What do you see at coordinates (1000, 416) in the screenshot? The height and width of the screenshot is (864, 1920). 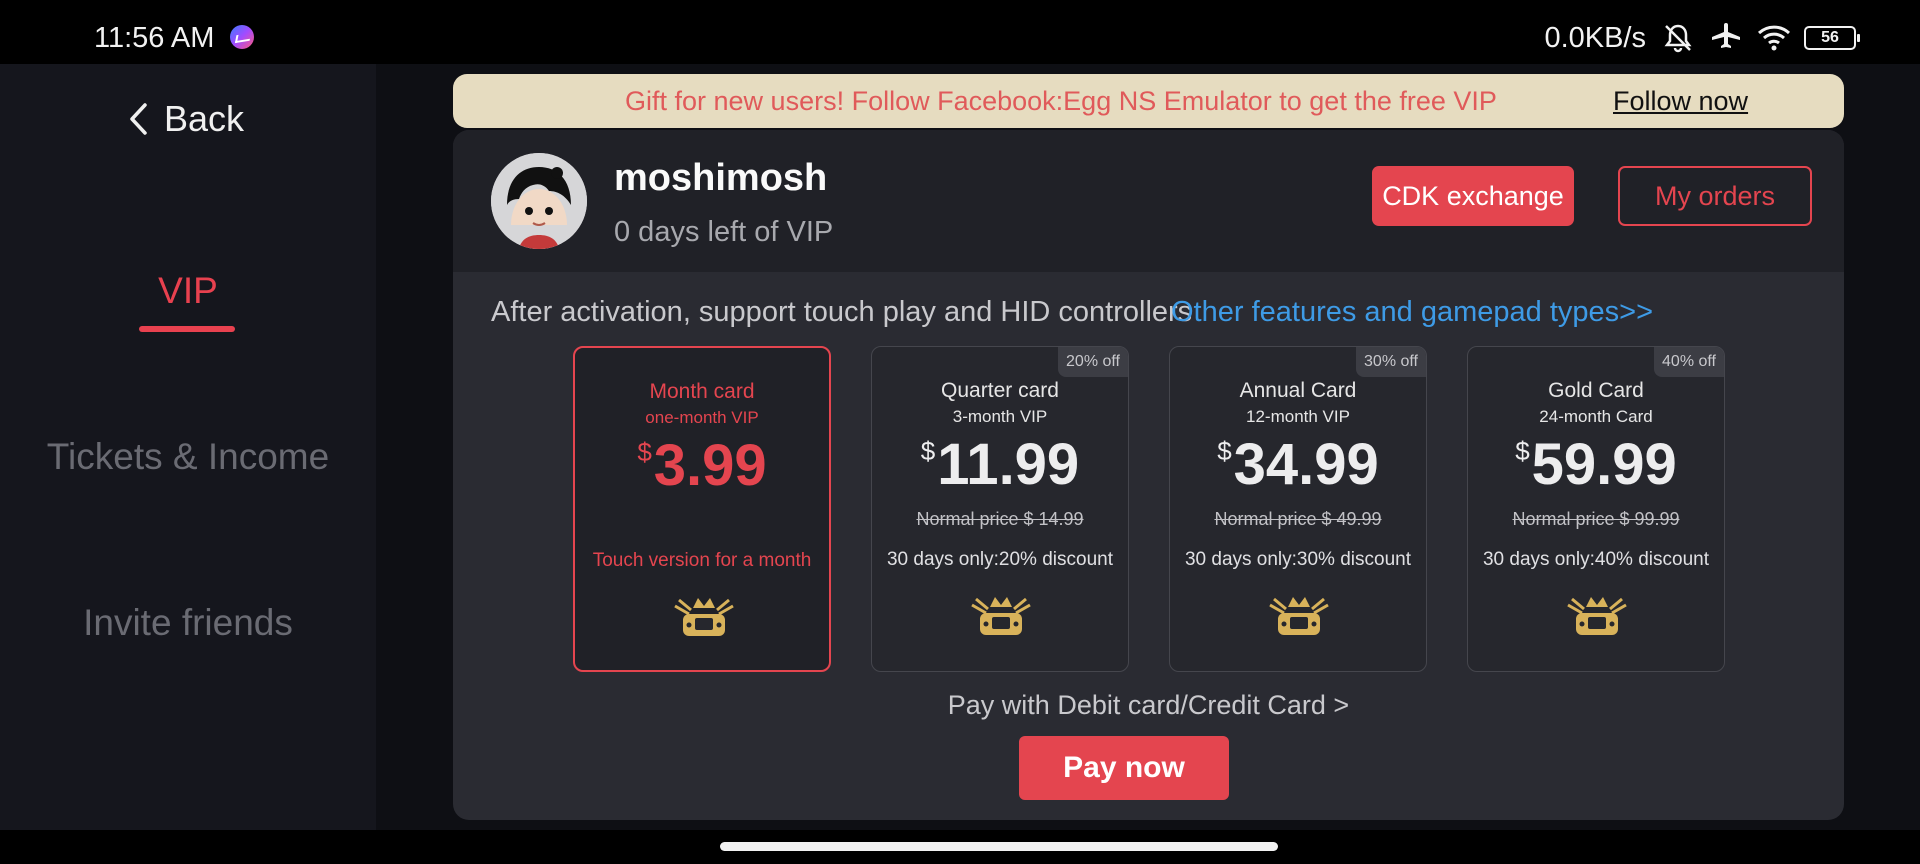 I see `plan-subtitle: 3-month VIP` at bounding box center [1000, 416].